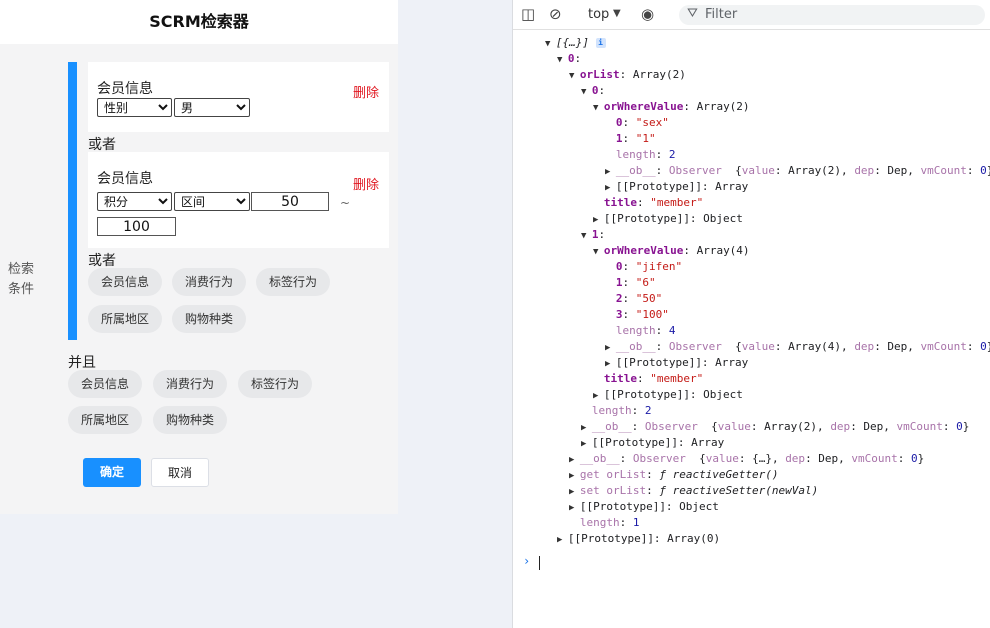  What do you see at coordinates (199, 22) in the screenshot?
I see `page-title: SCRM检索器` at bounding box center [199, 22].